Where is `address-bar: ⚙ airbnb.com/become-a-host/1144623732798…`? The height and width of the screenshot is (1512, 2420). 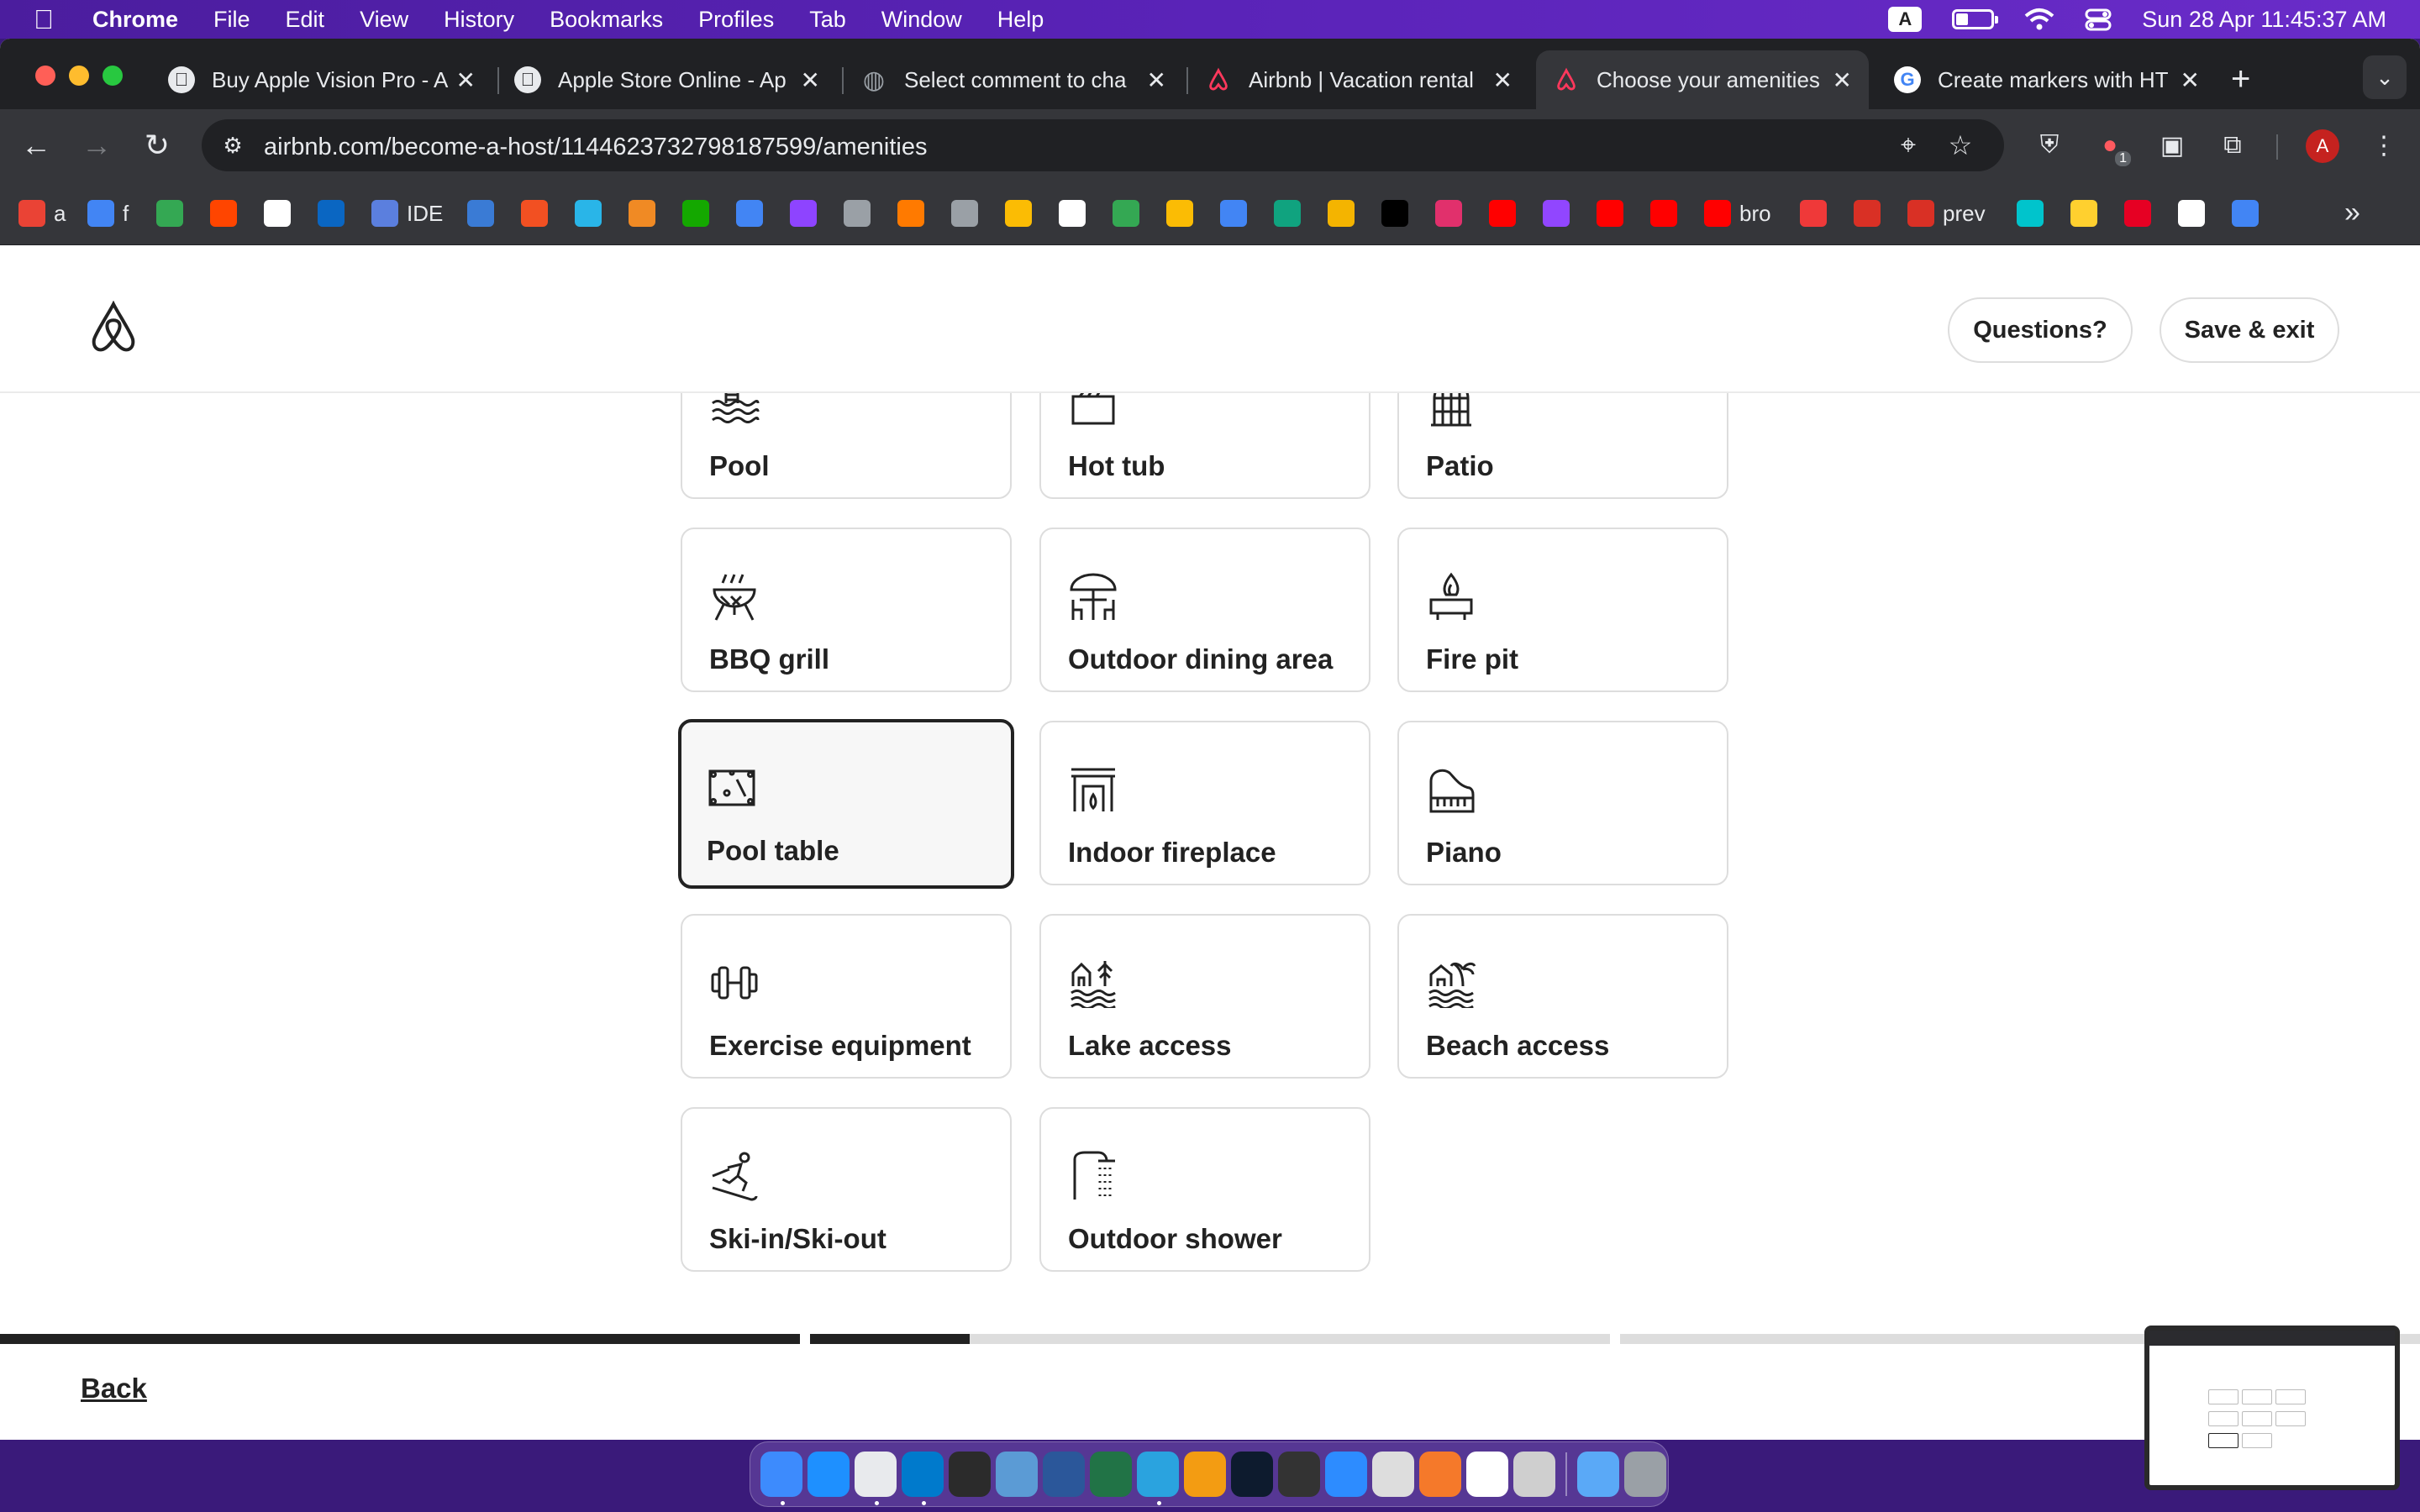 address-bar: ⚙ airbnb.com/become-a-host/1144623732798… is located at coordinates (1103, 145).